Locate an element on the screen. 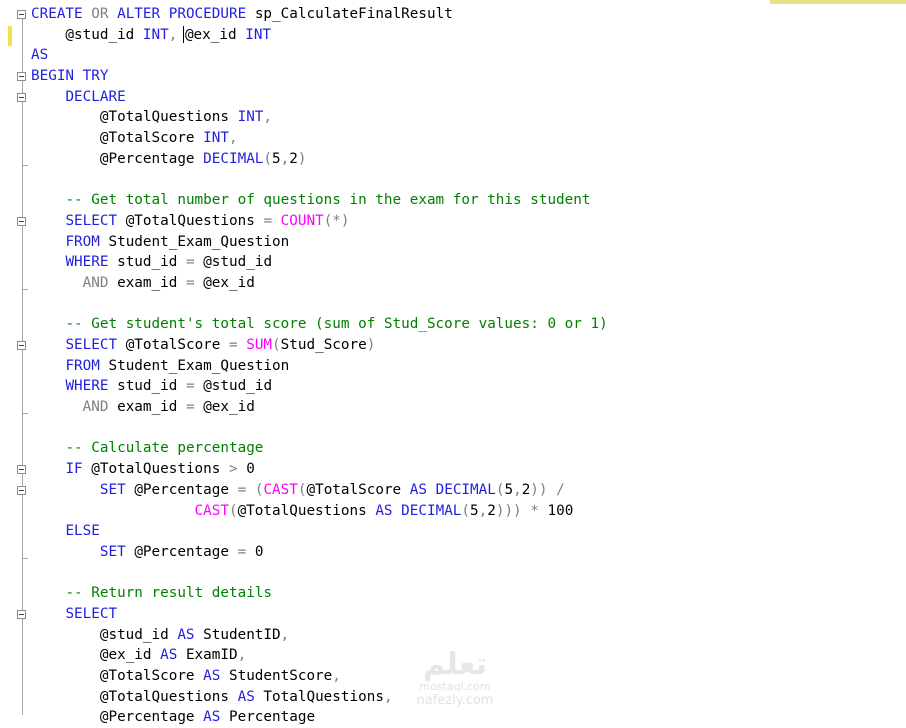  code-line: @Percentage DECIMAL(5,2) is located at coordinates (468, 159).